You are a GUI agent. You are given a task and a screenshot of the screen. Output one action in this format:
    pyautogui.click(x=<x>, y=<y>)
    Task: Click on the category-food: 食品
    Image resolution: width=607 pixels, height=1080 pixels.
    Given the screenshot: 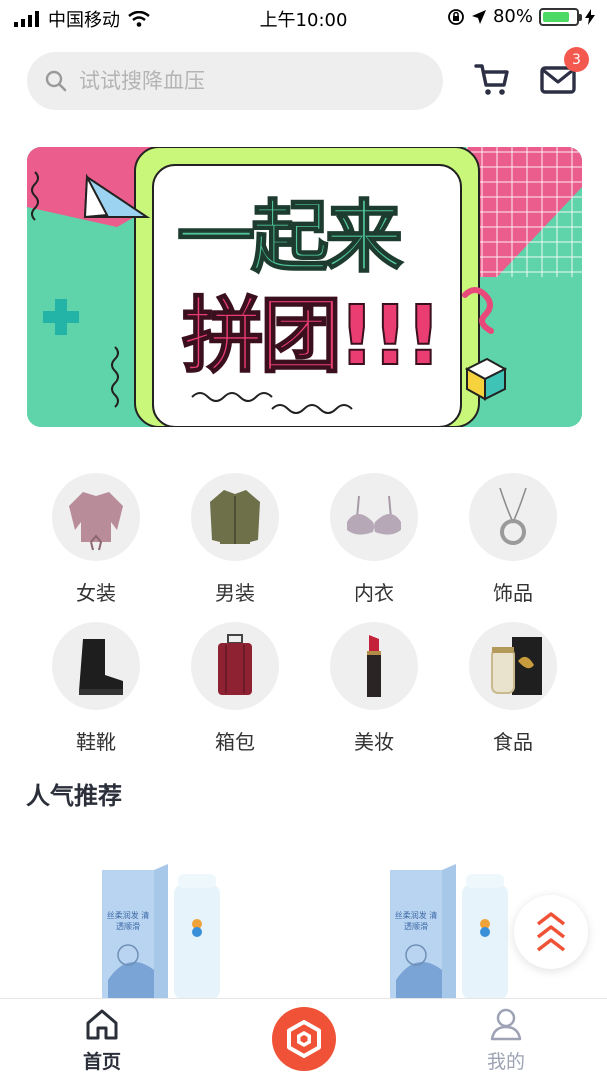 What is the action you would take?
    pyautogui.click(x=513, y=688)
    